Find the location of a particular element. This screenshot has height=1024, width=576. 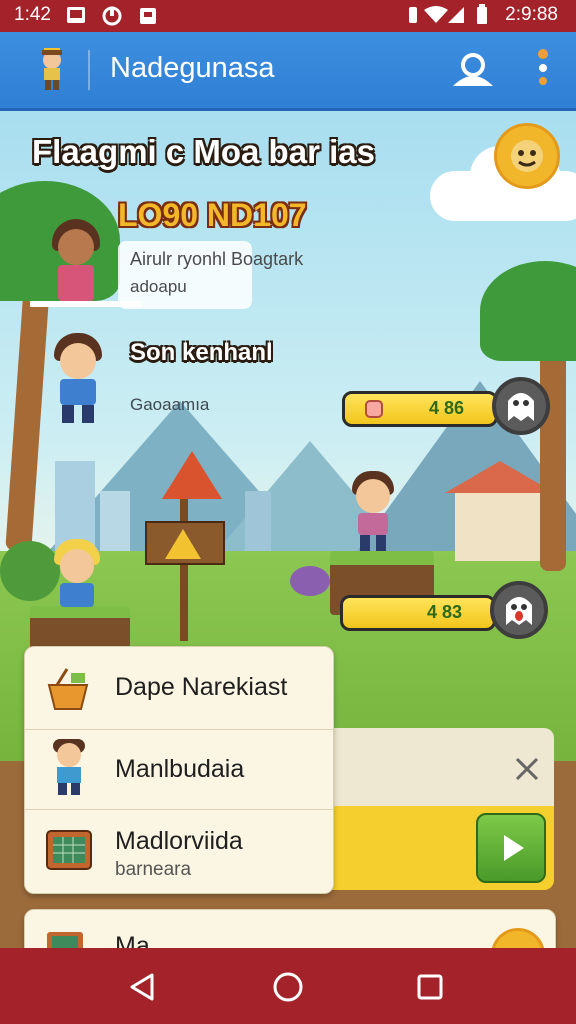

back-icon is located at coordinates (142, 989).